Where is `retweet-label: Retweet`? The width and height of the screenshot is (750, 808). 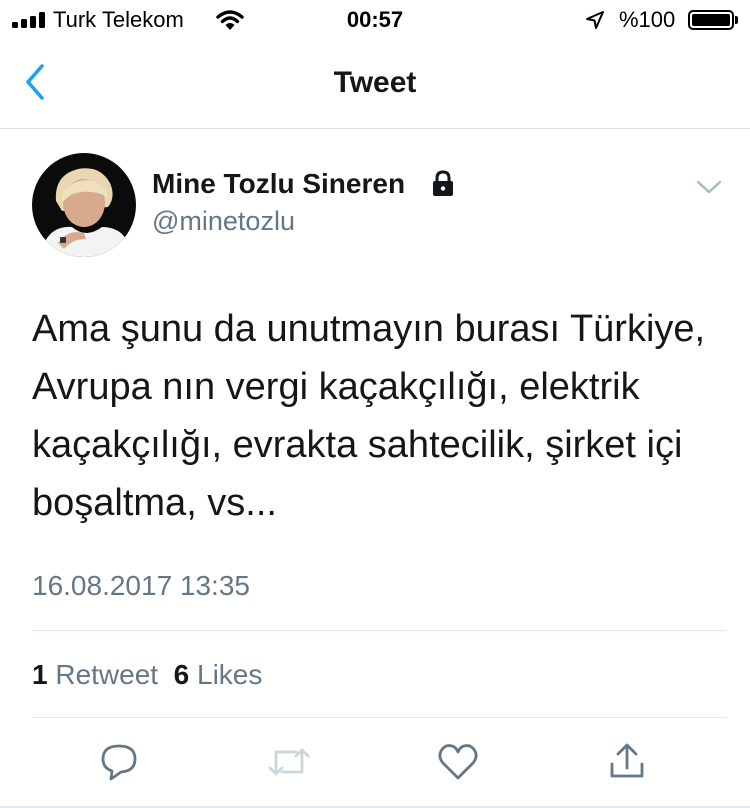
retweet-label: Retweet is located at coordinates (107, 674).